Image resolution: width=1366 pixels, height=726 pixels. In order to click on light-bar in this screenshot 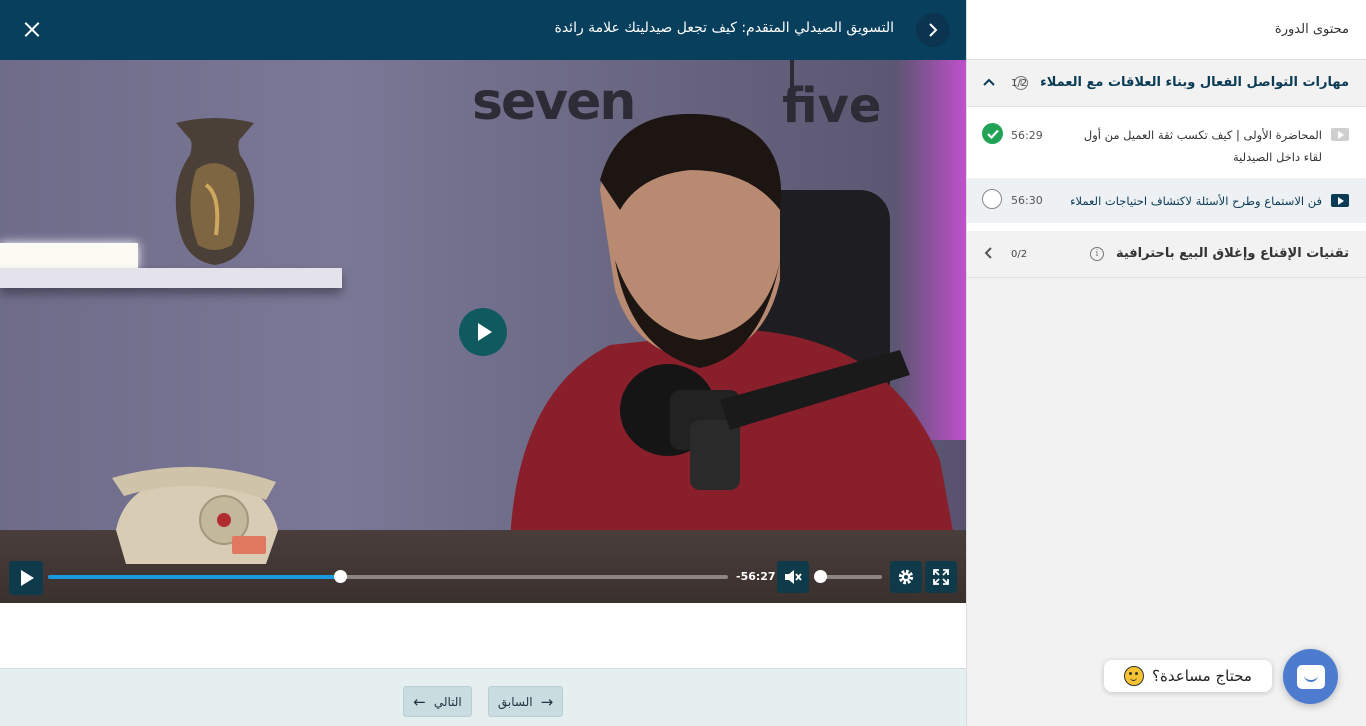, I will do `click(69, 256)`.